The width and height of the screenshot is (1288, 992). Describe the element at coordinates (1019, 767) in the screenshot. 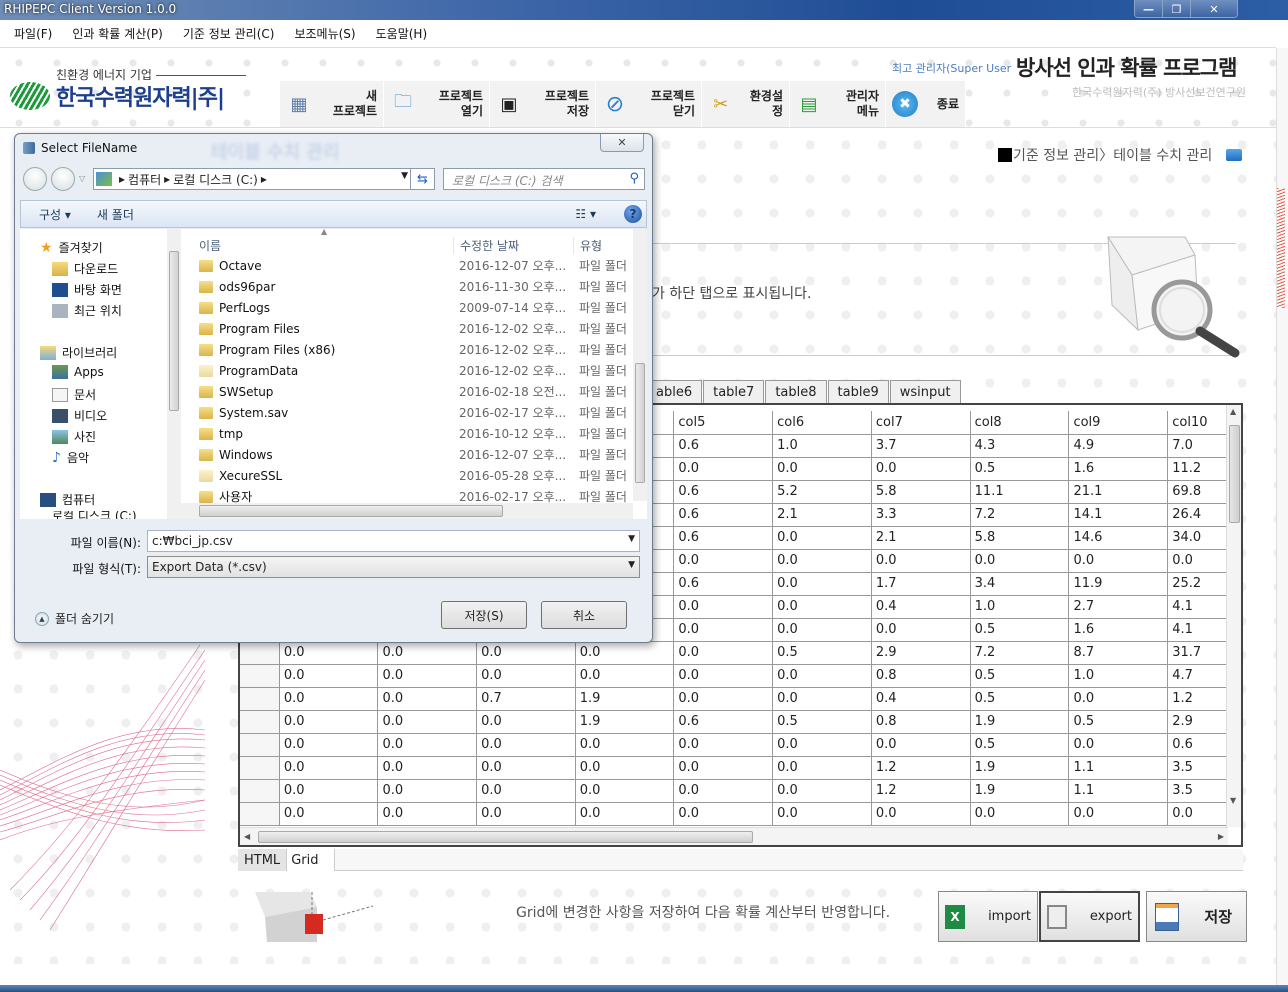

I see `grid-cell: 1.9` at that location.